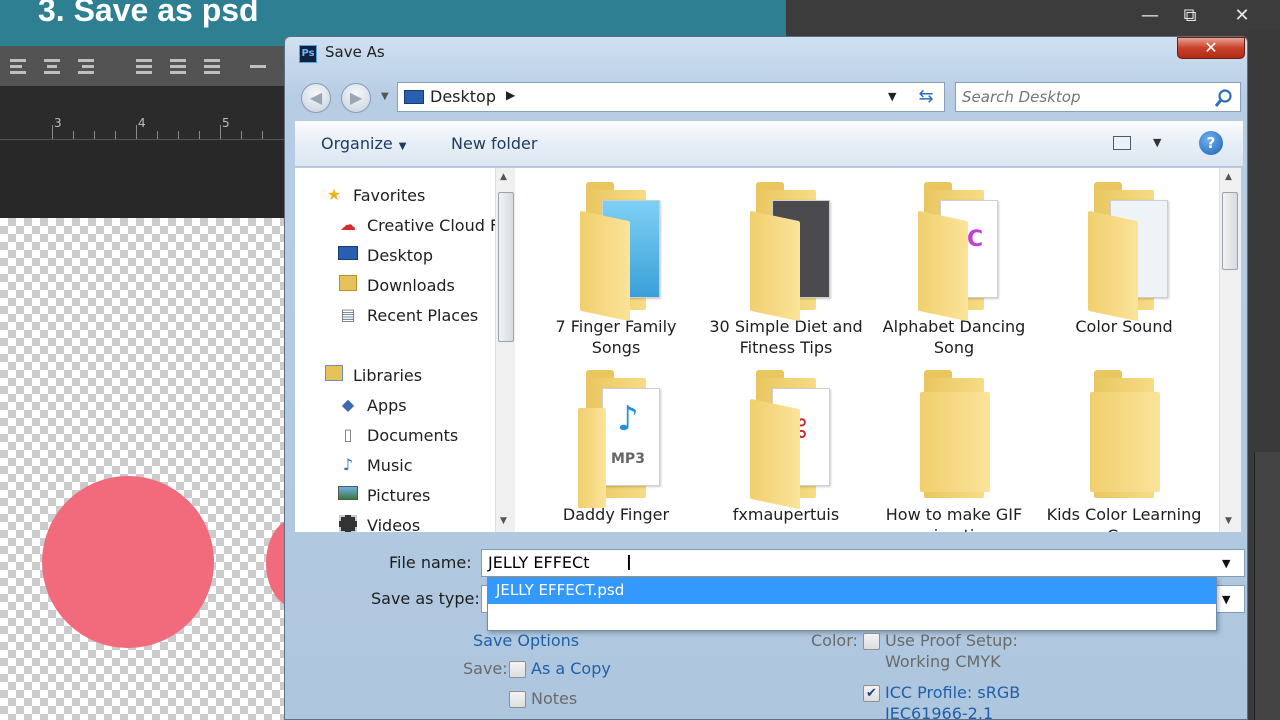  Describe the element at coordinates (1226, 563) in the screenshot. I see `file-name-dropdown-icon: ▼` at that location.